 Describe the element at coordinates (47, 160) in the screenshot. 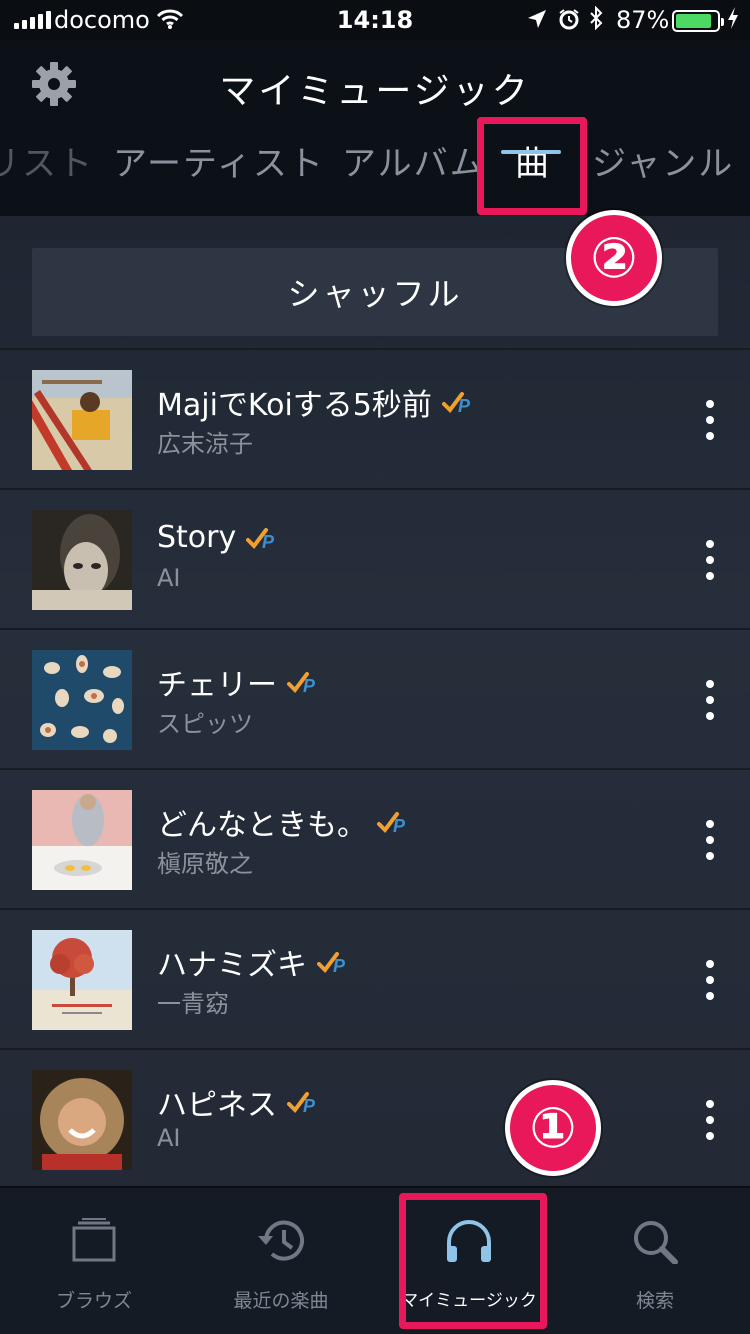

I see `tab-list: リスト` at that location.